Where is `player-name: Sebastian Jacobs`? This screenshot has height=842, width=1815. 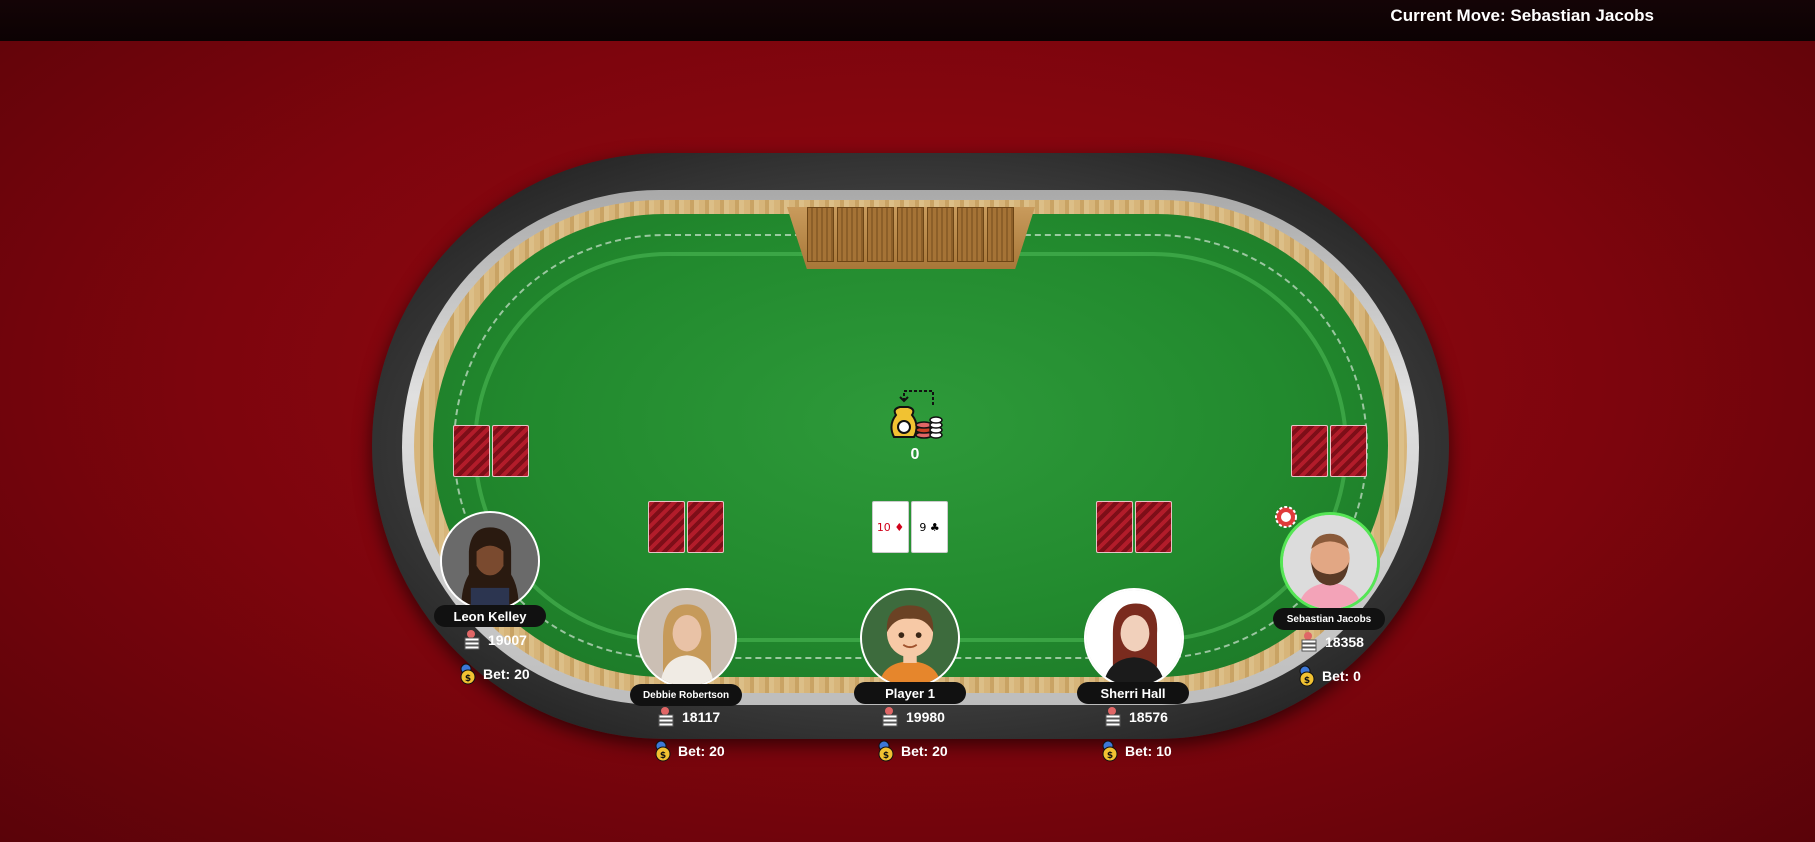 player-name: Sebastian Jacobs is located at coordinates (1329, 619).